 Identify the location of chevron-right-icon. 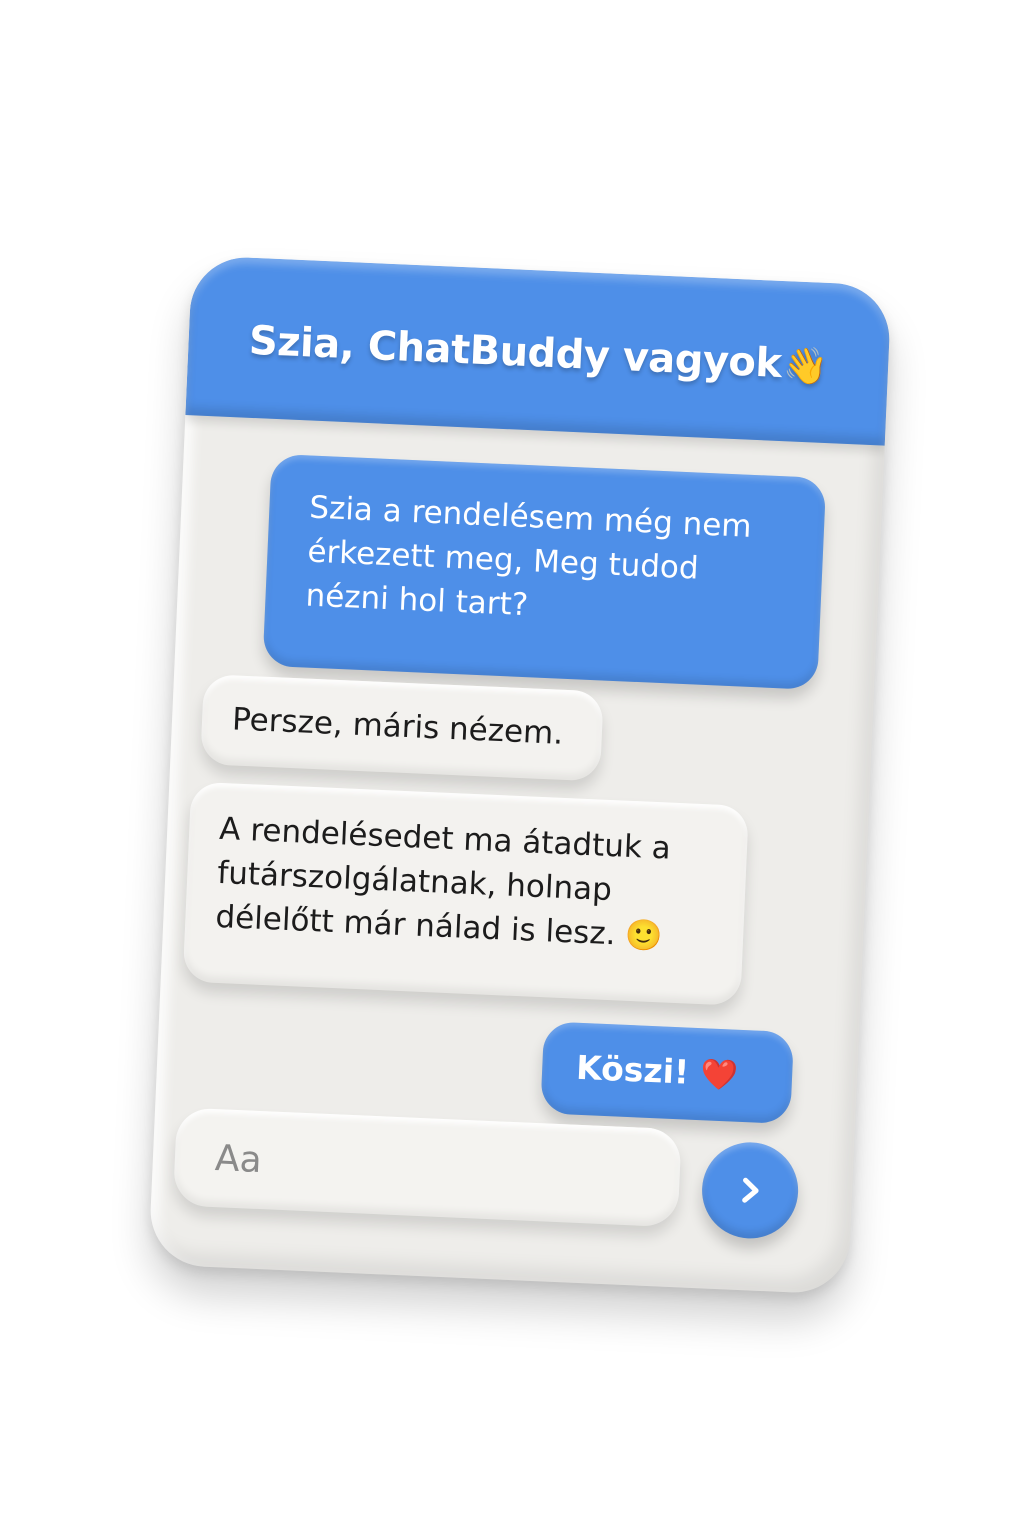
(750, 1190).